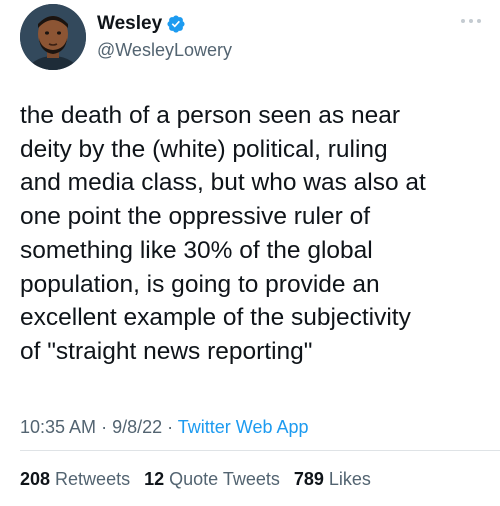 The height and width of the screenshot is (506, 500). Describe the element at coordinates (154, 479) in the screenshot. I see `quote-tweets-count: 12` at that location.